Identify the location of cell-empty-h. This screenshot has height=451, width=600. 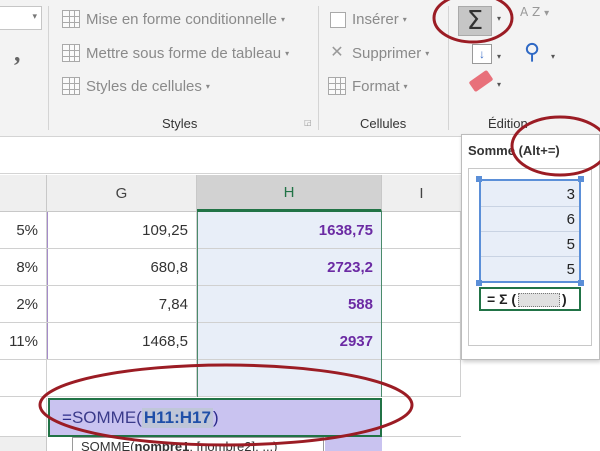
(289, 378).